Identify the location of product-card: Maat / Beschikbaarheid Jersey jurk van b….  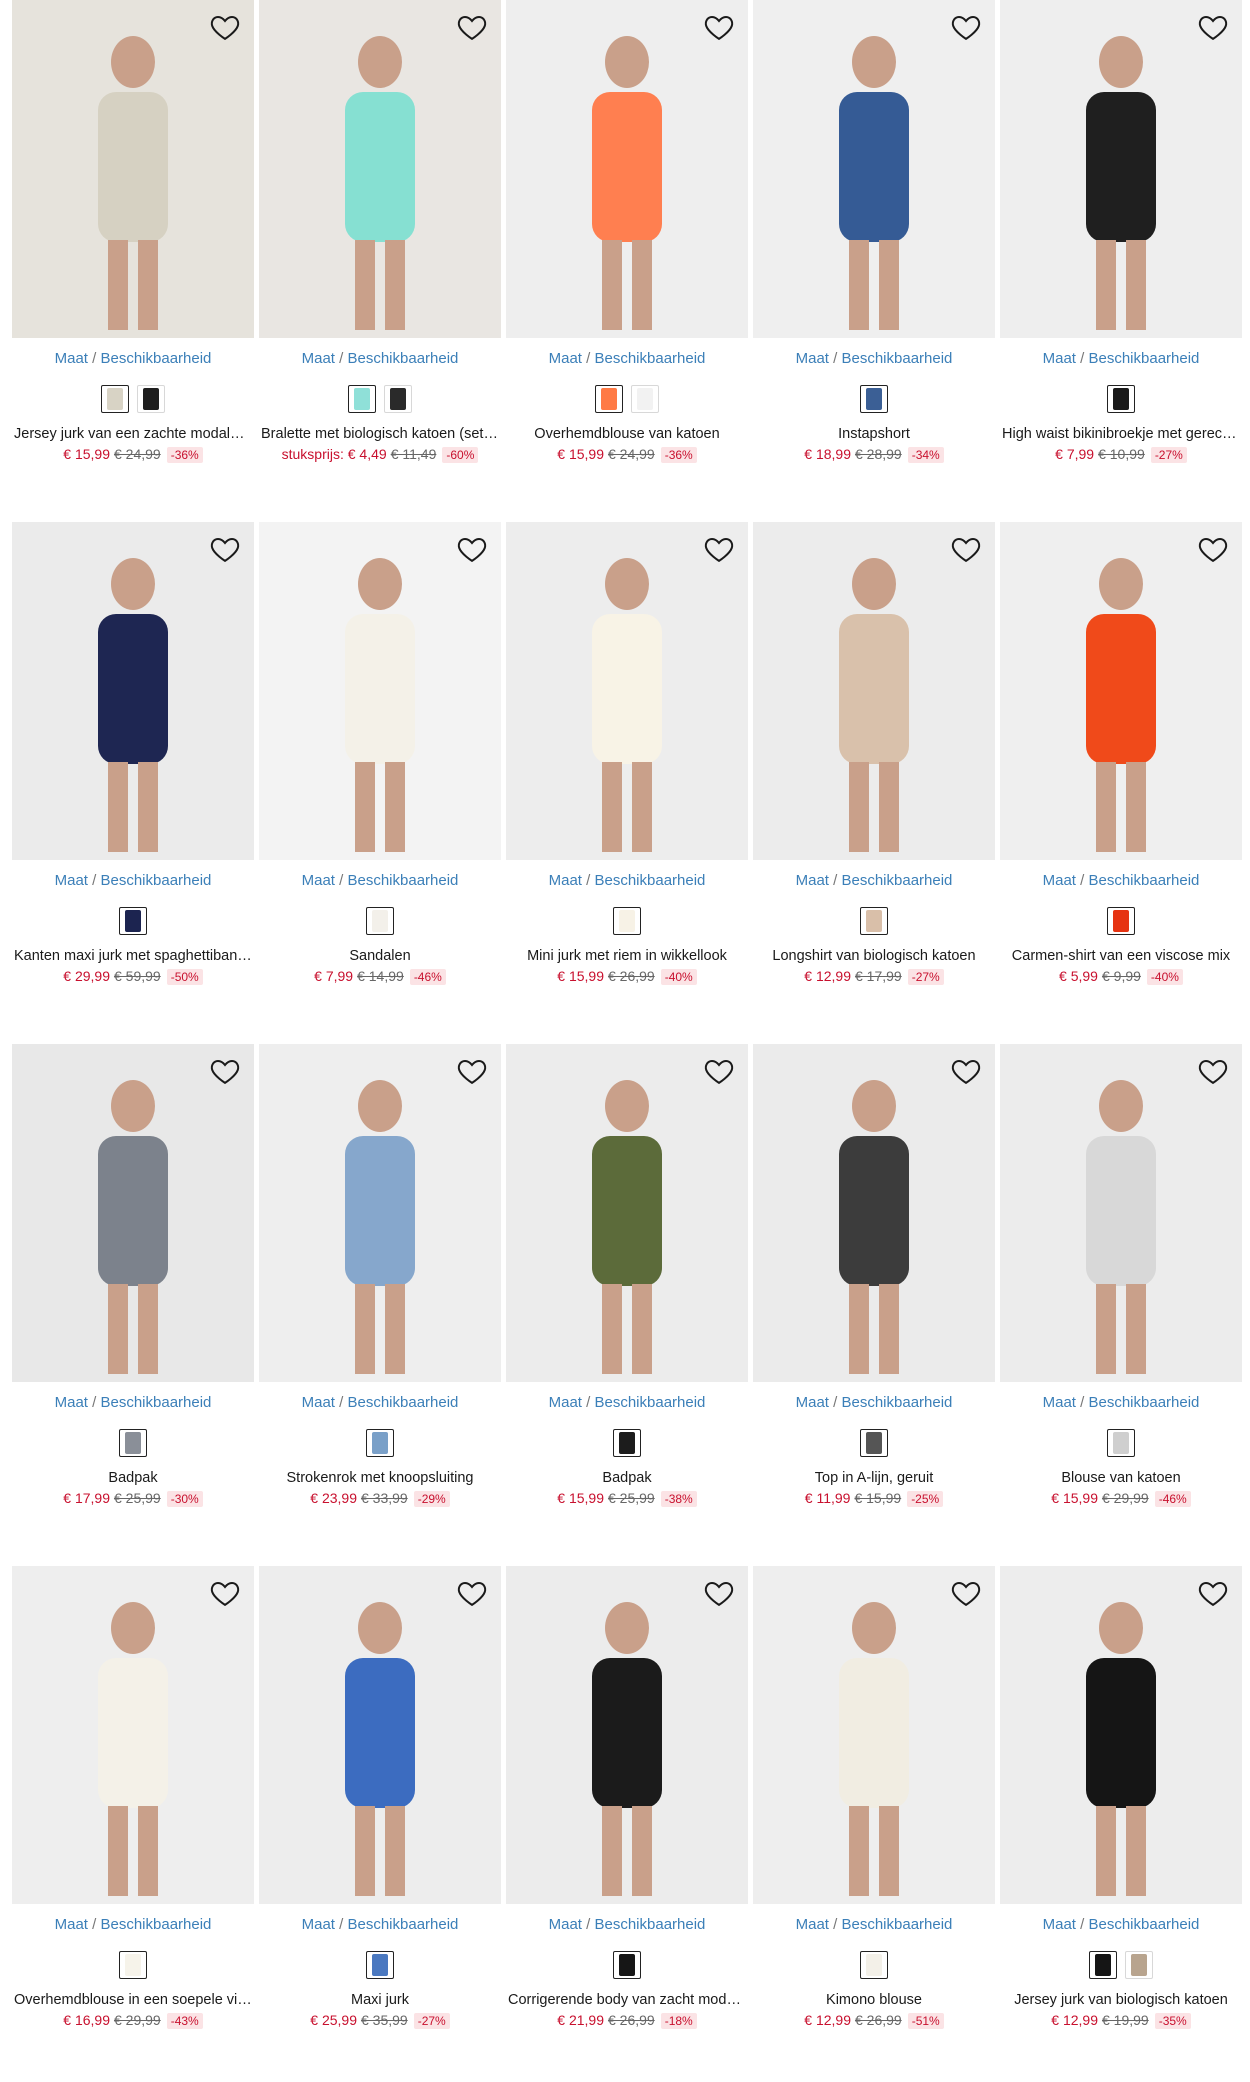
(1121, 1797).